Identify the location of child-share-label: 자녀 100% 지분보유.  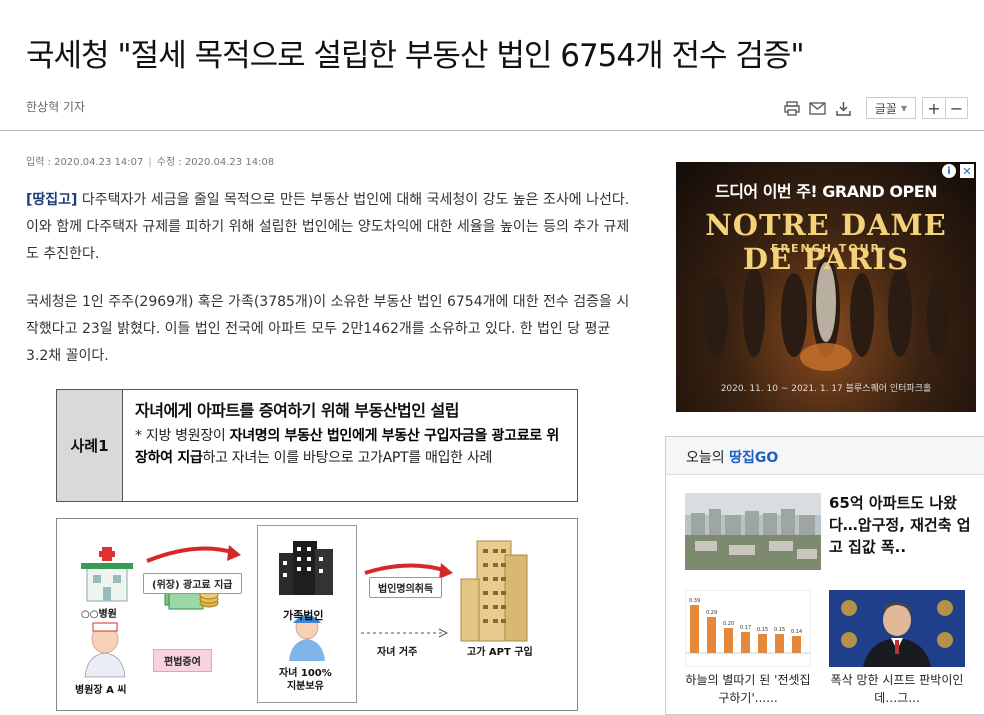
(305, 680).